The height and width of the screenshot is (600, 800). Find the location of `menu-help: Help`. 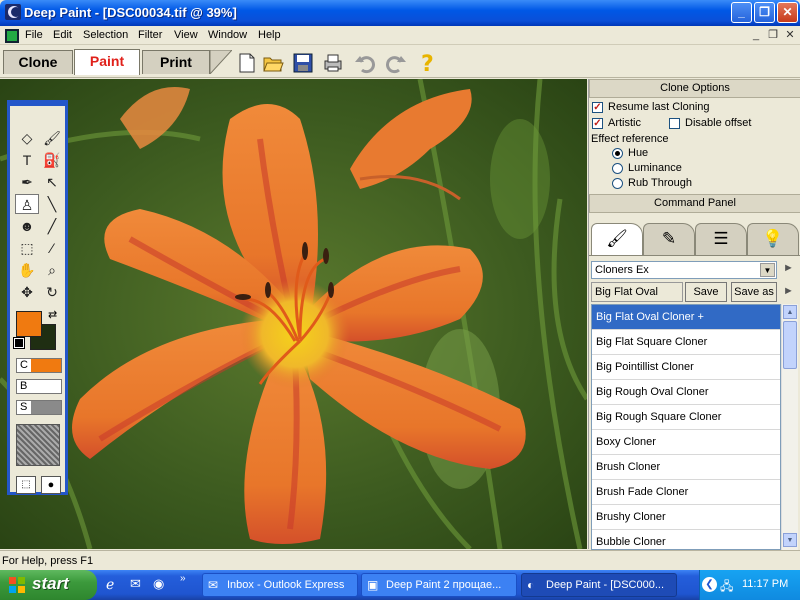

menu-help: Help is located at coordinates (269, 35).